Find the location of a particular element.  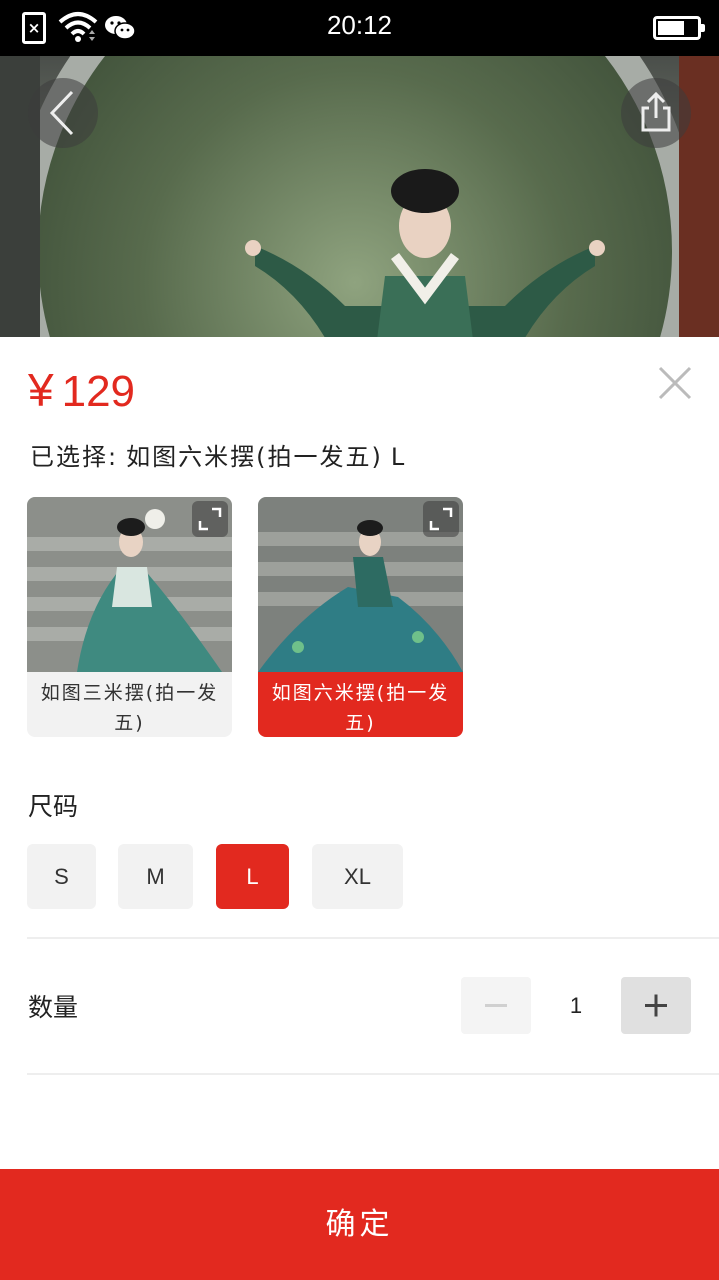

variant-label: 如图六米摆(拍一发五) is located at coordinates (360, 704).